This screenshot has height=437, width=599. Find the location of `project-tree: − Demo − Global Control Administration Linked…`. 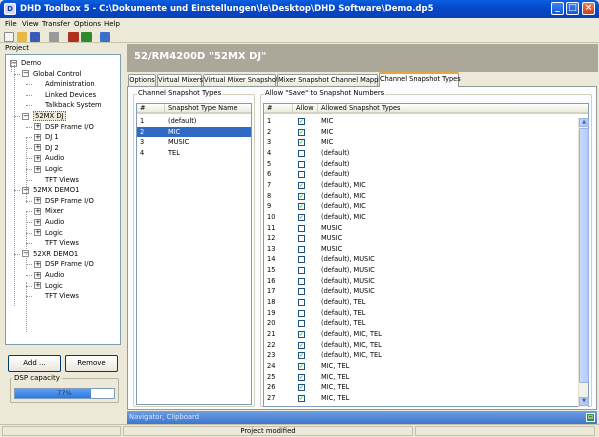

project-tree: − Demo − Global Control Administration Linked… is located at coordinates (63, 199).